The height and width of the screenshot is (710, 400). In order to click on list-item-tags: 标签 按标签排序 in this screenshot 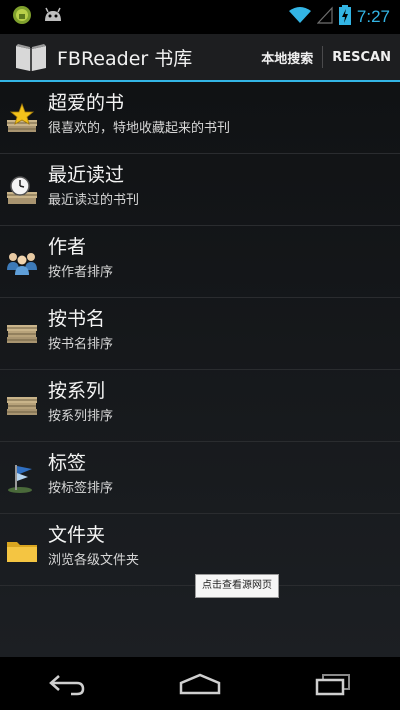, I will do `click(200, 478)`.